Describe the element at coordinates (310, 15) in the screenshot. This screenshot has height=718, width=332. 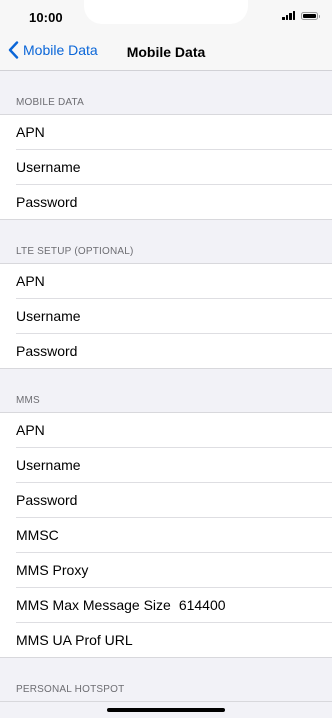
I see `battery-icon` at that location.